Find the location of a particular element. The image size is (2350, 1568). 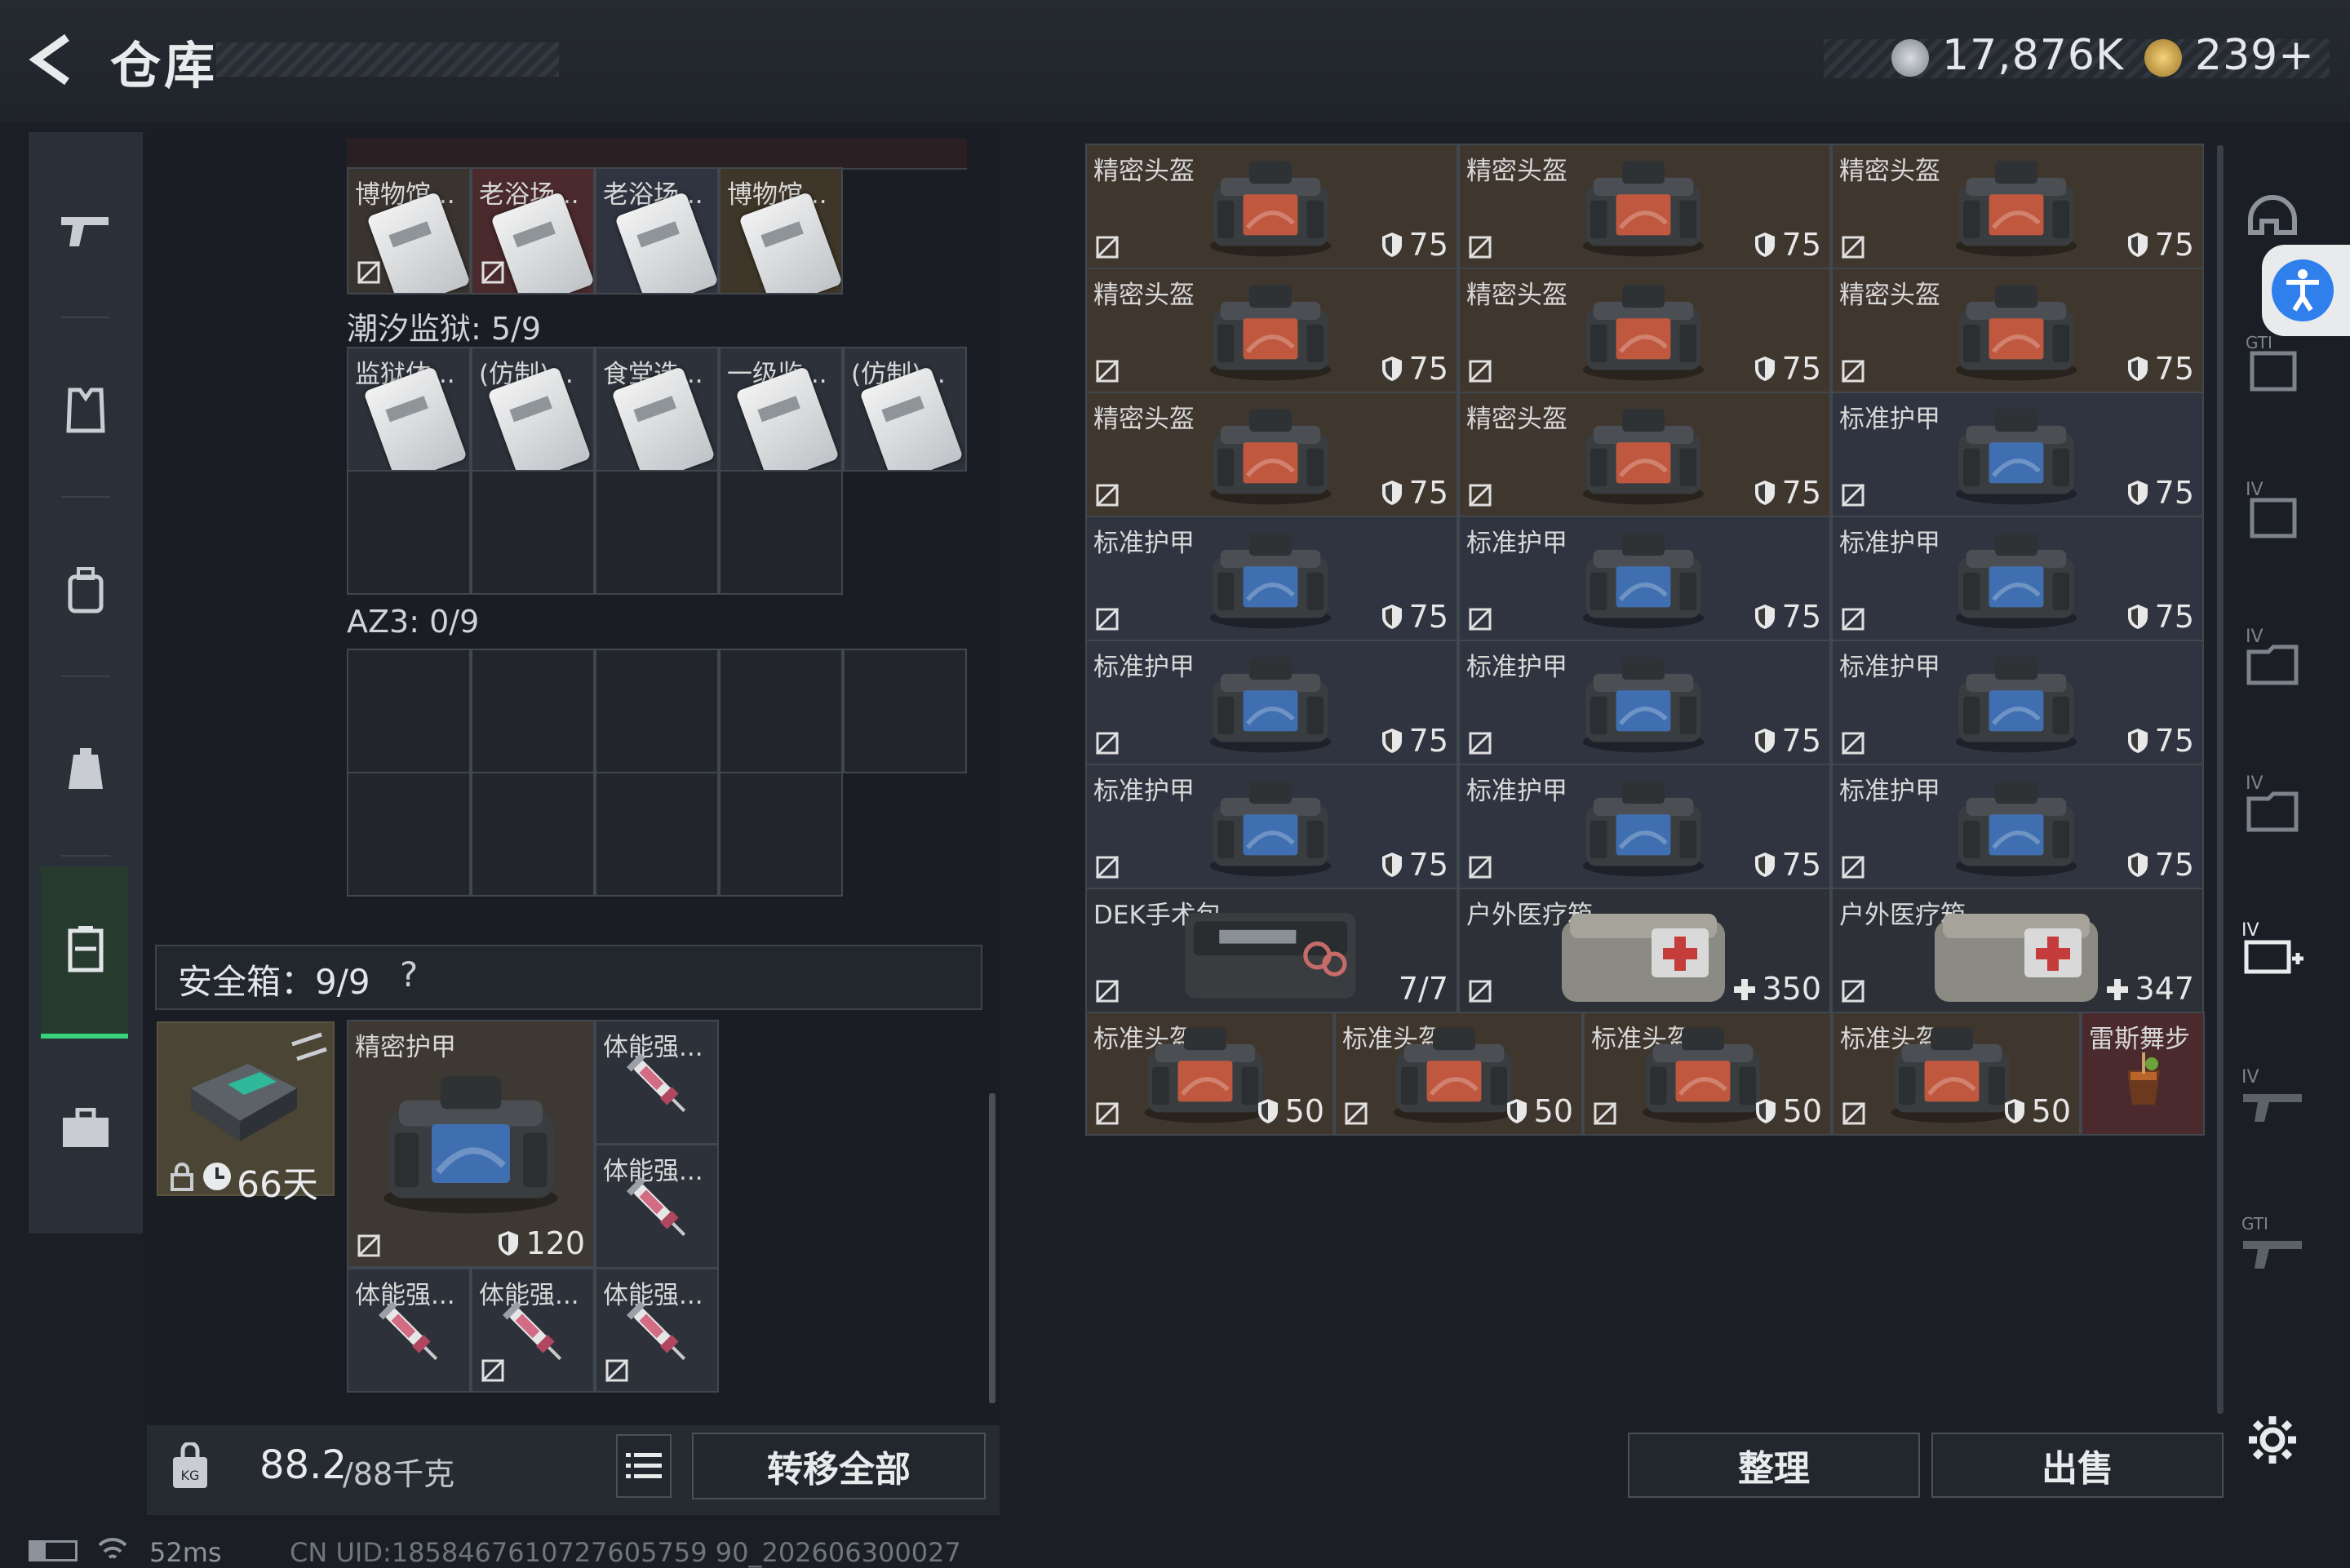

right-scrollbar is located at coordinates (2220, 779).